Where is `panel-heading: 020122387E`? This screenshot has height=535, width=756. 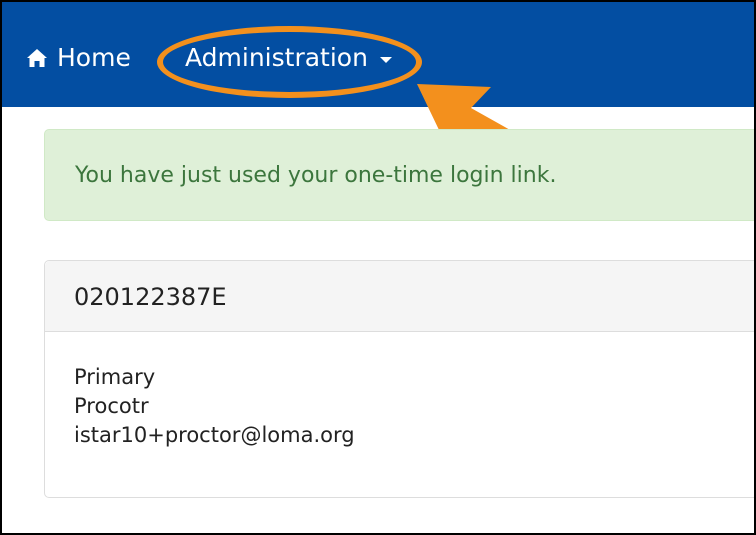 panel-heading: 020122387E is located at coordinates (399, 296).